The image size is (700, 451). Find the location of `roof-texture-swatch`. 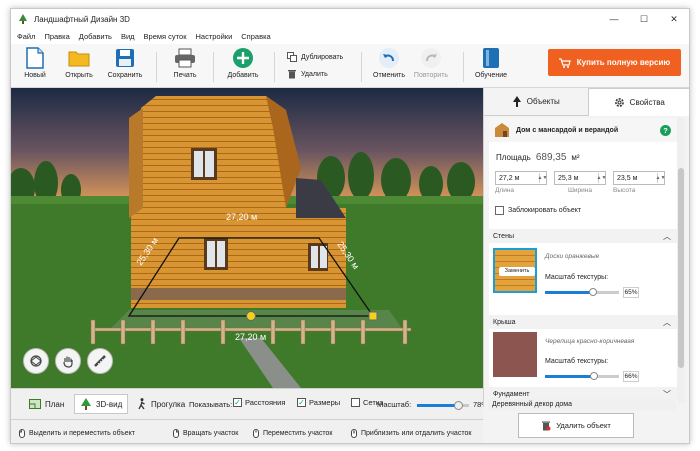

roof-texture-swatch is located at coordinates (515, 354).